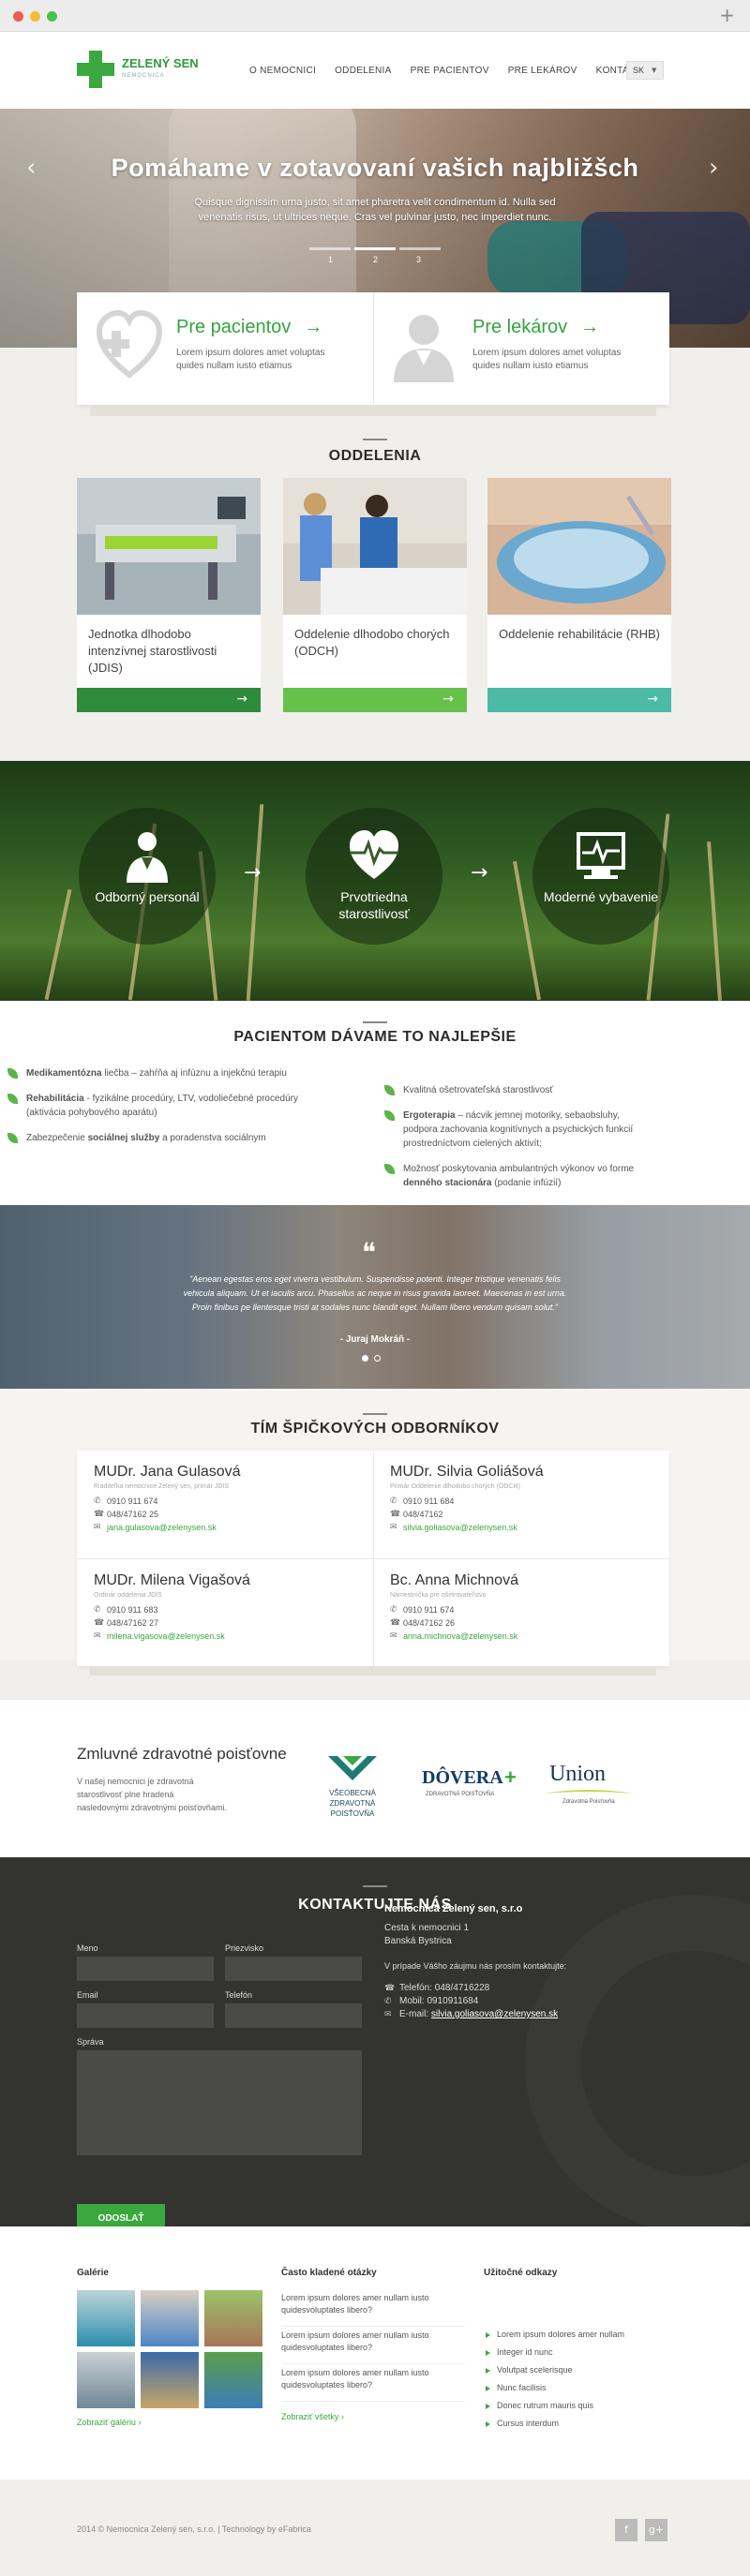 The image size is (750, 2576). I want to click on logo-name: ZELENÝ SEN, so click(160, 63).